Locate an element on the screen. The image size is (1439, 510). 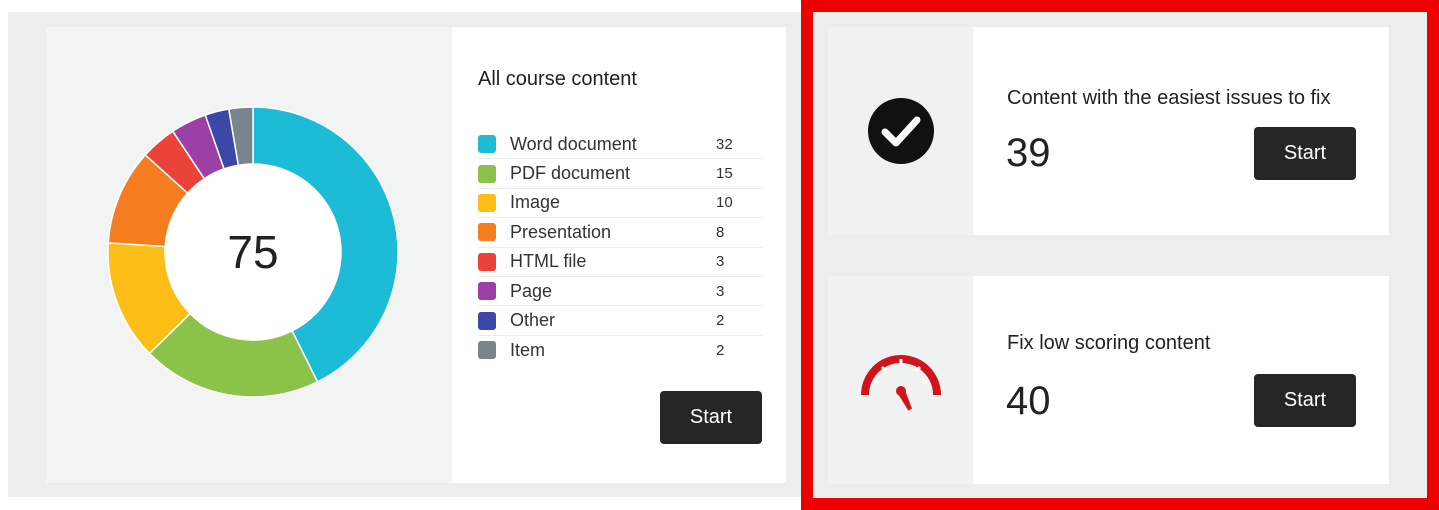
legend-label: PDF document is located at coordinates (570, 173).